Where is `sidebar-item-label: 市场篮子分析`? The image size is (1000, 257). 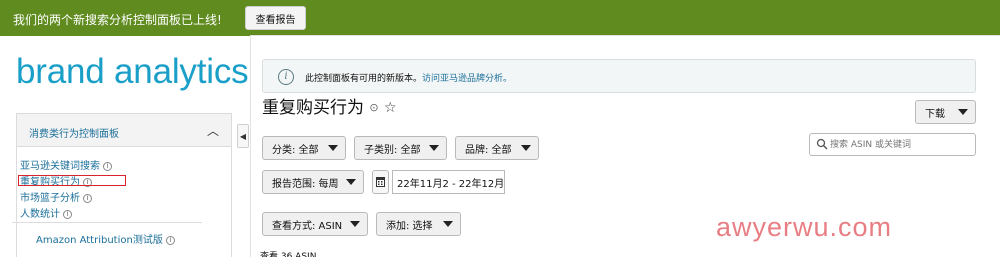 sidebar-item-label: 市场篮子分析 is located at coordinates (50, 198).